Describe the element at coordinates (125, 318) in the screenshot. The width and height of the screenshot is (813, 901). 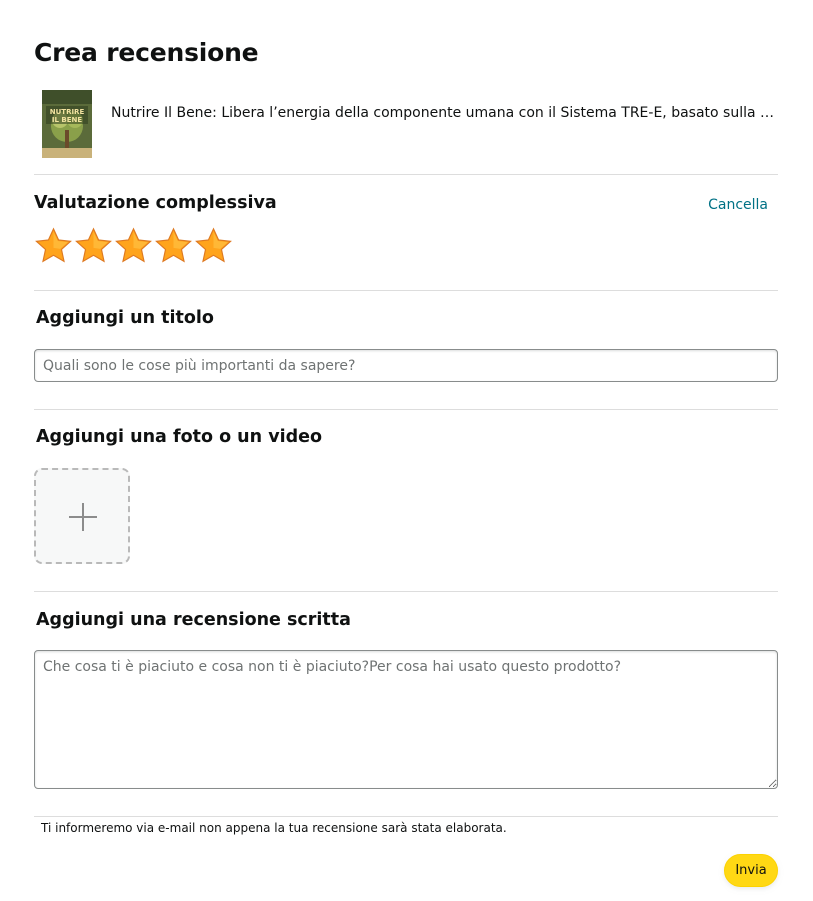
I see `title-heading: Aggiungi un titolo` at that location.